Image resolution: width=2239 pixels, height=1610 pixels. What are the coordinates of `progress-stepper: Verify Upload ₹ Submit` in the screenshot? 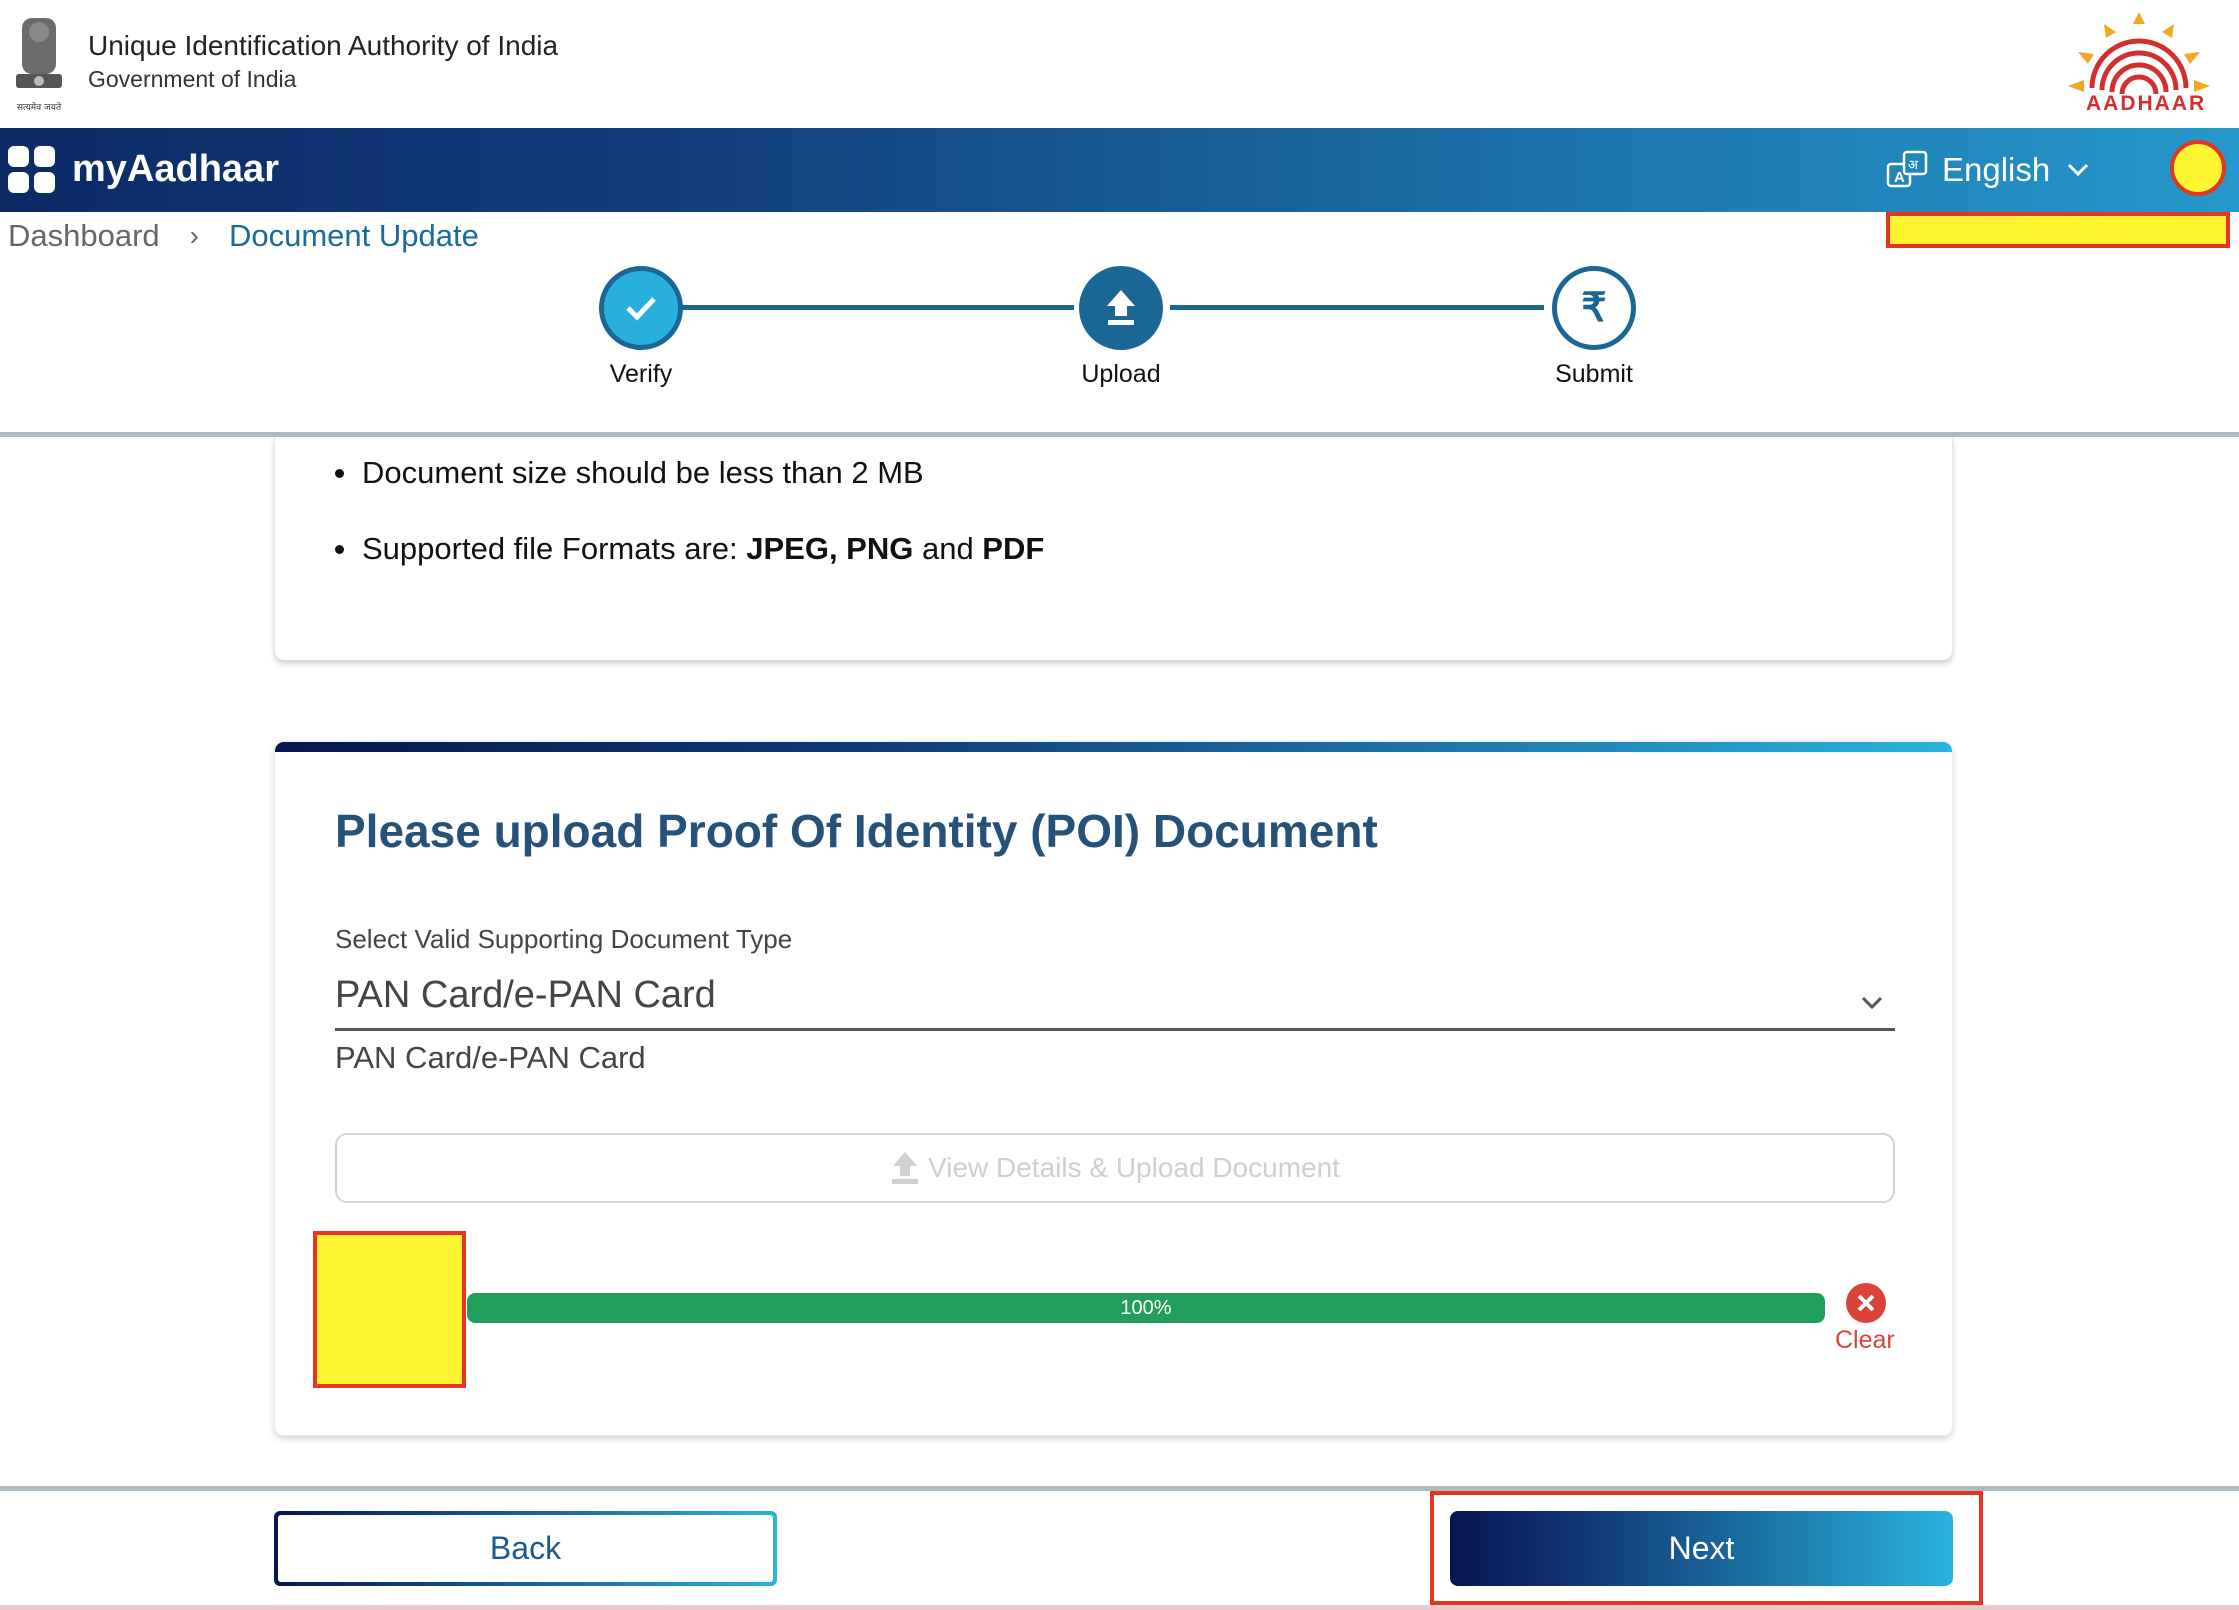 It's located at (1119, 332).